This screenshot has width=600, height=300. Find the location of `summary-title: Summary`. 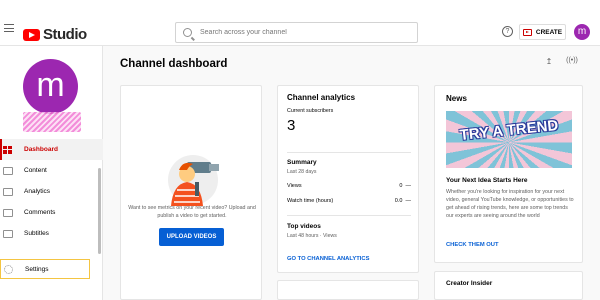

summary-title: Summary is located at coordinates (302, 162).